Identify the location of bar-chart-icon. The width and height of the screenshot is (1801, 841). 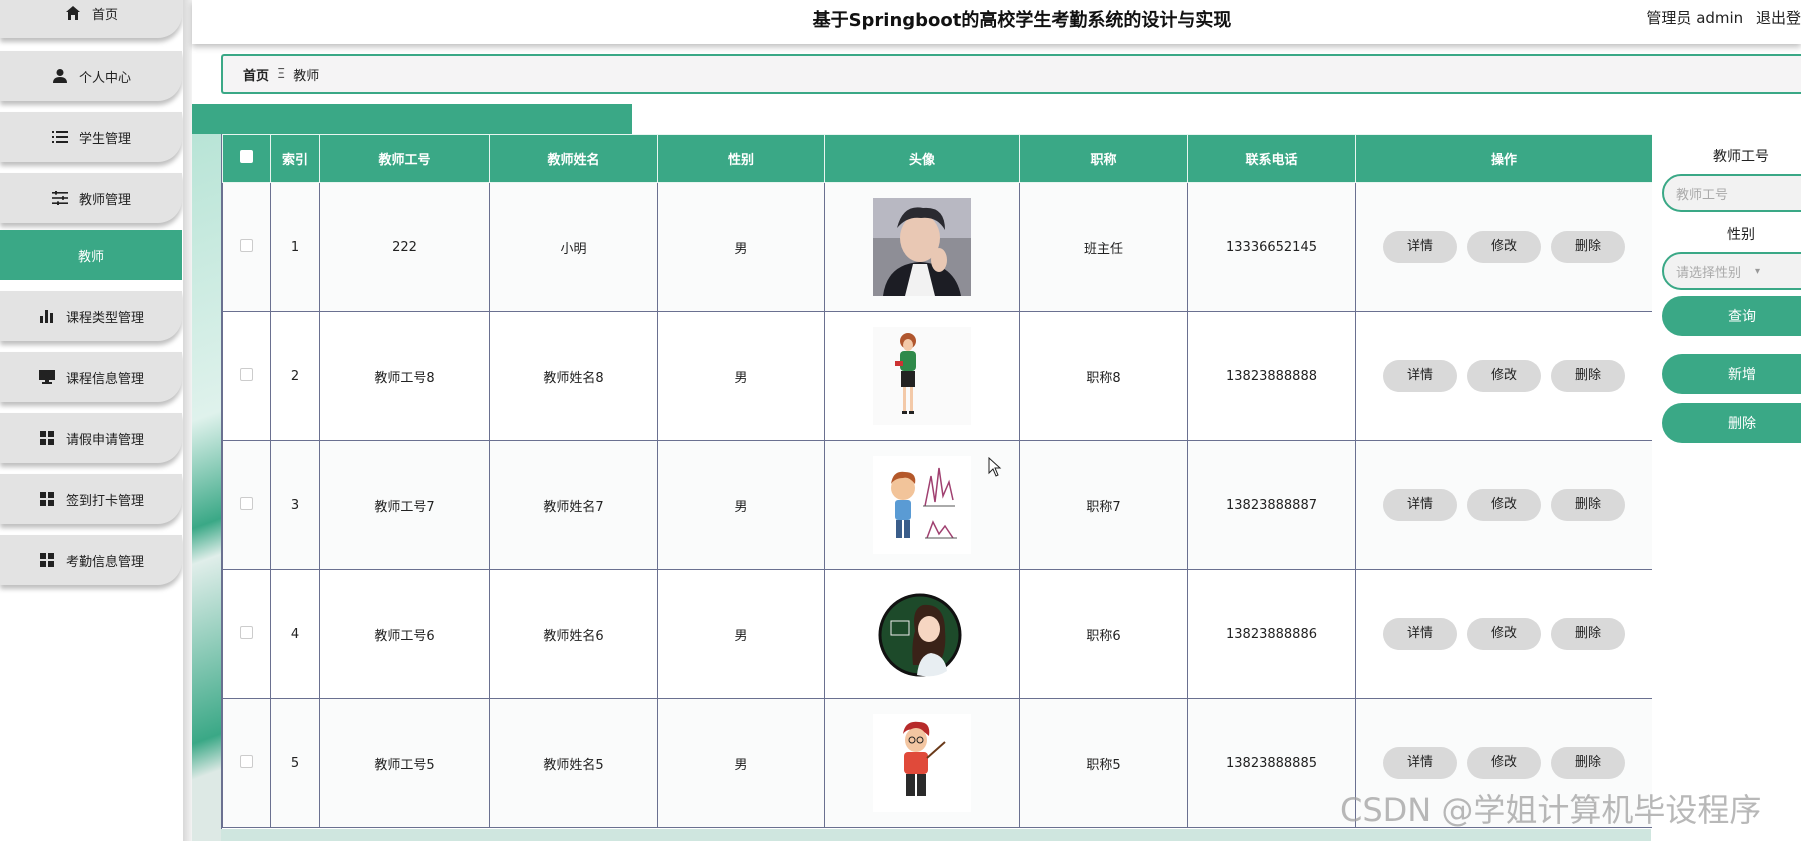
(47, 316).